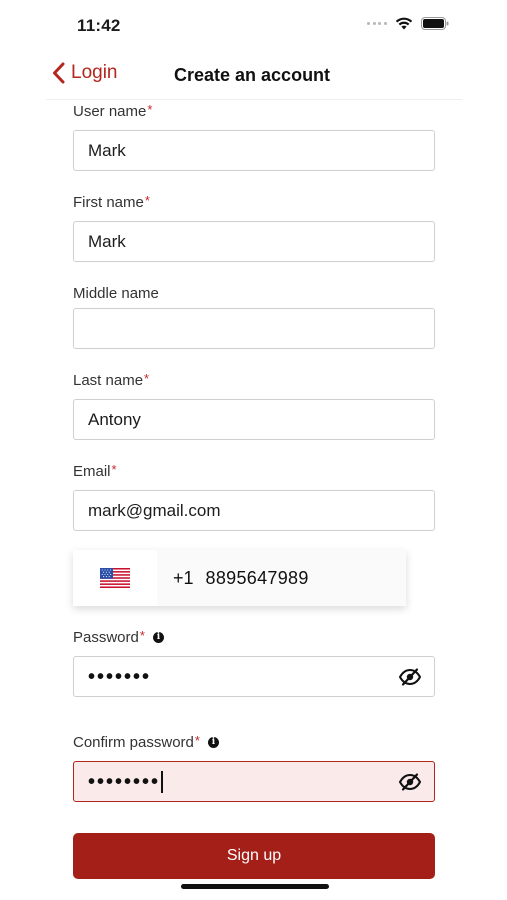  What do you see at coordinates (154, 510) in the screenshot?
I see `email-value: mark@gmail.com` at bounding box center [154, 510].